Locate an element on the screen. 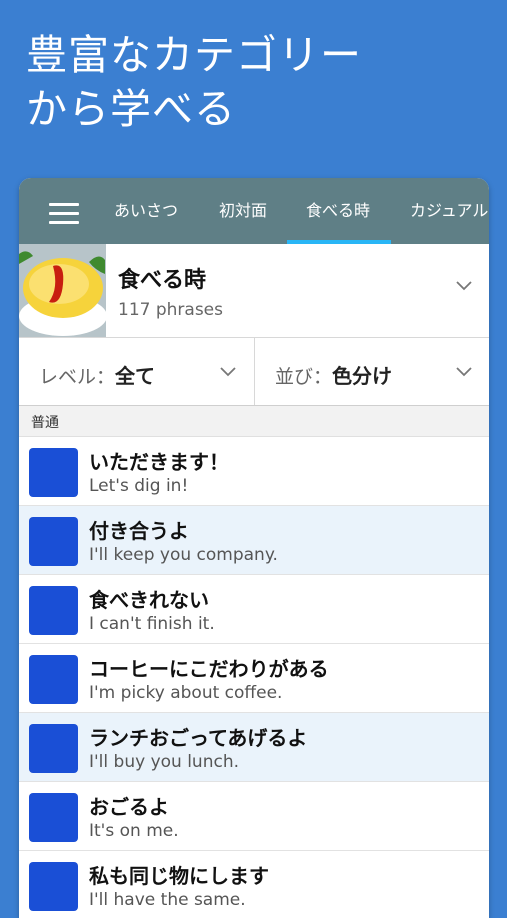 Image resolution: width=507 pixels, height=918 pixels. category-phrase-count: 117 phrases is located at coordinates (170, 310).